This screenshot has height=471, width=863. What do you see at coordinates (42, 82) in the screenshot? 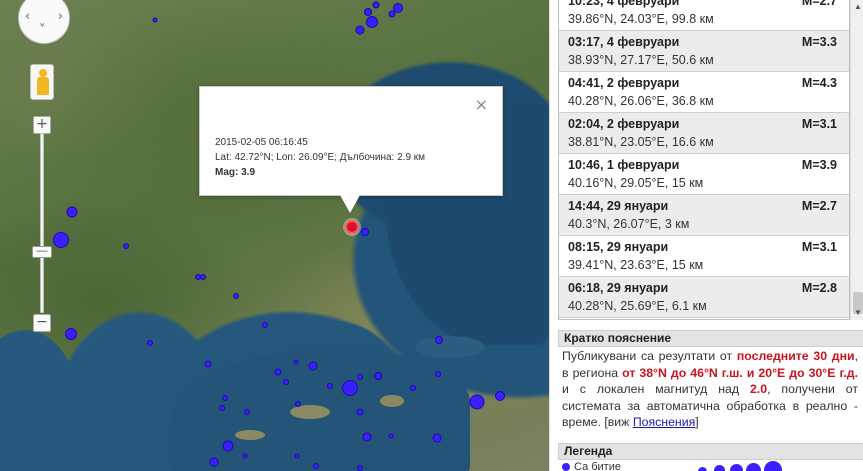
I see `street-view-pegman-icon` at bounding box center [42, 82].